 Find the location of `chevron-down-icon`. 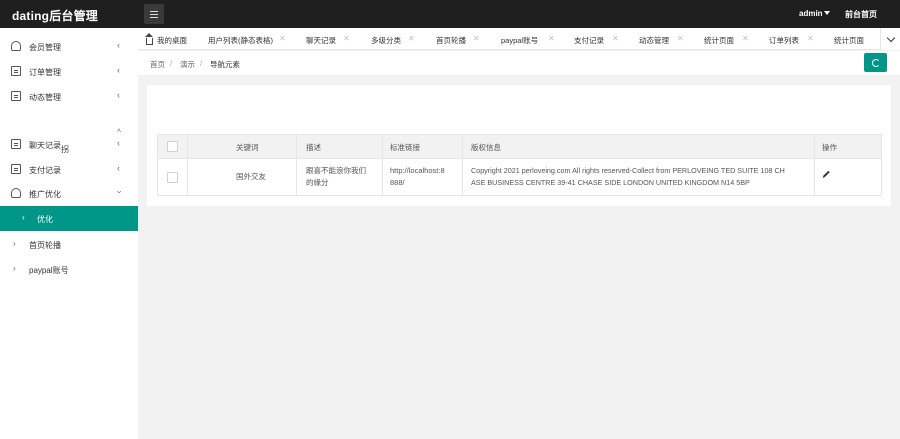

chevron-down-icon is located at coordinates (890, 37).